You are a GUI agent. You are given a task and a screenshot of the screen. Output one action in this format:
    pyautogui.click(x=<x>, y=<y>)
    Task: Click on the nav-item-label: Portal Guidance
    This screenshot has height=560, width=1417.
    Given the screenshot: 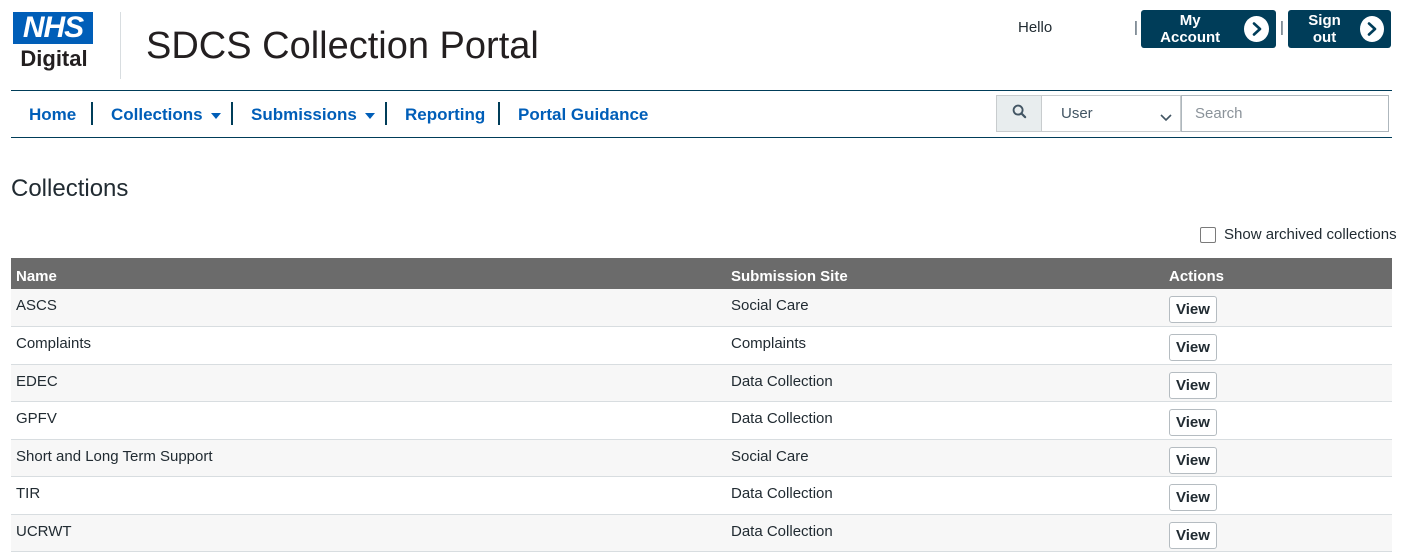 What is the action you would take?
    pyautogui.click(x=583, y=114)
    